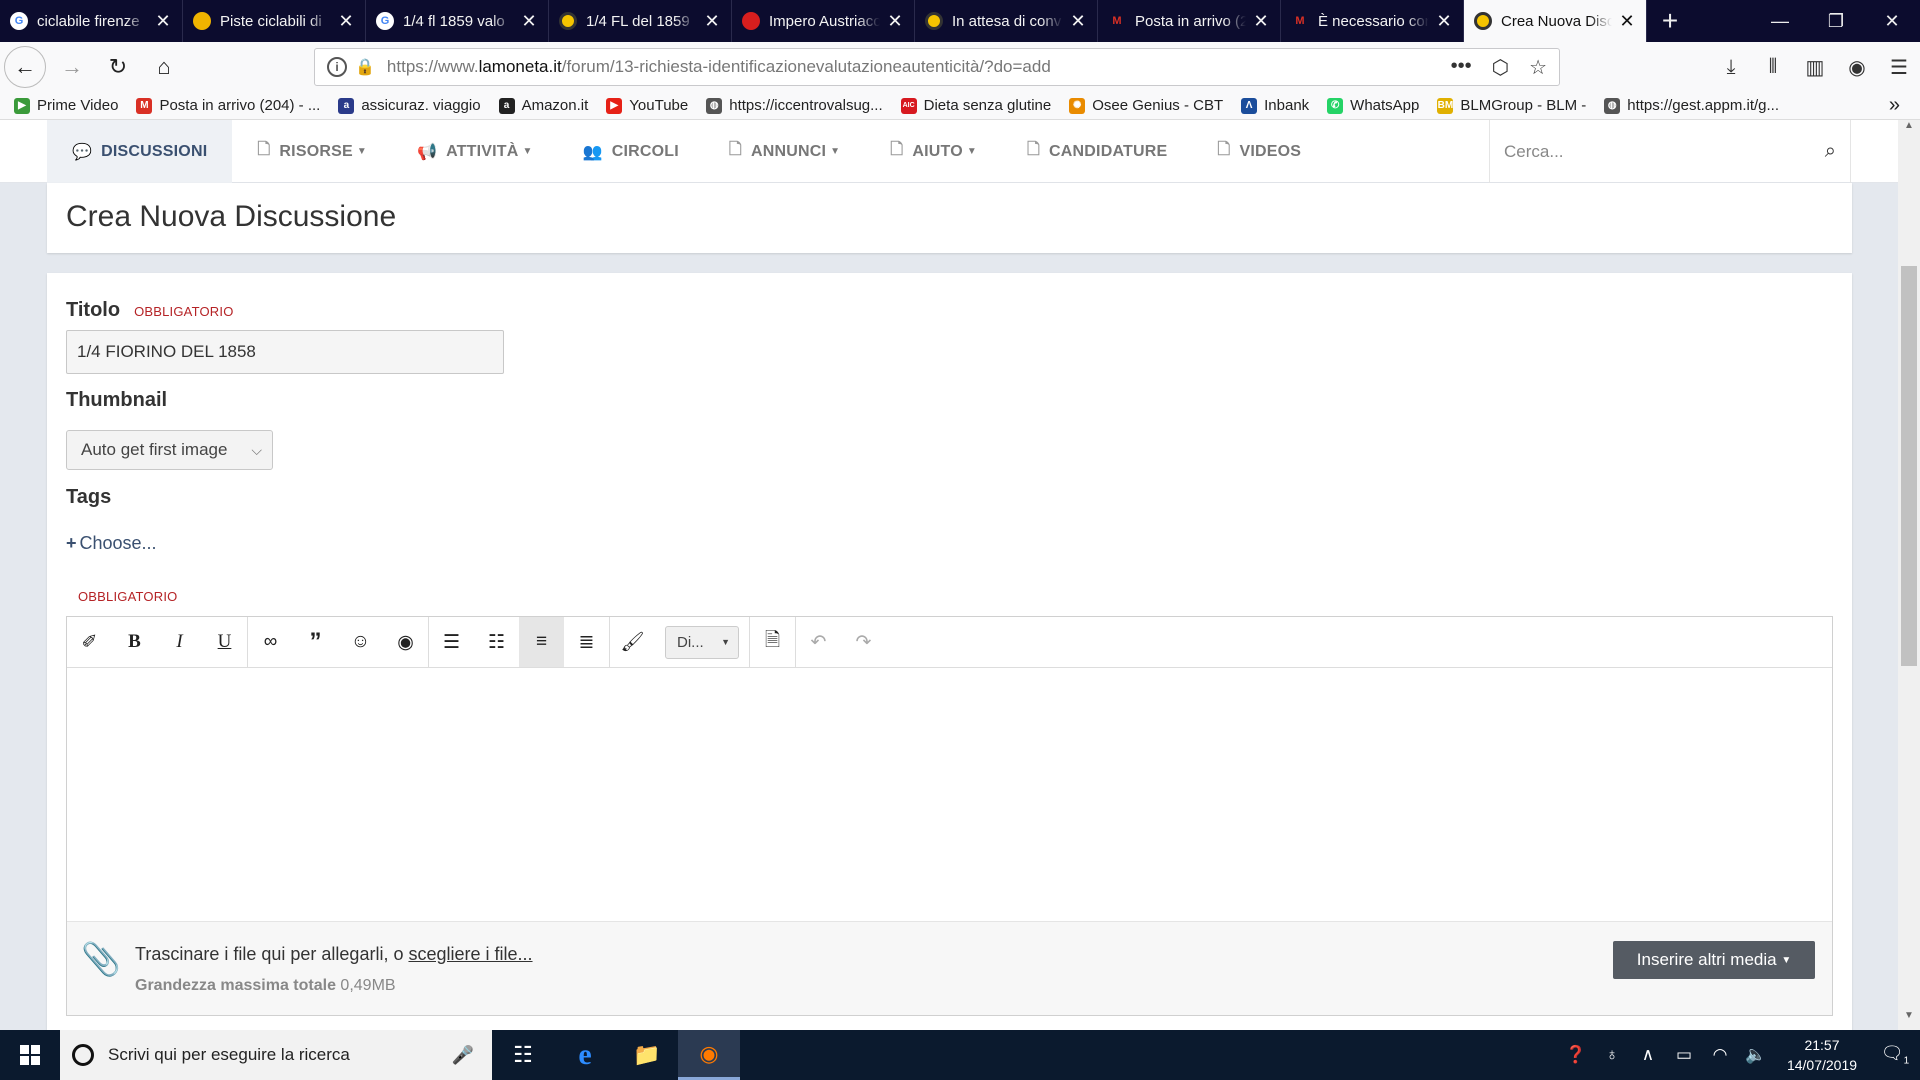 The height and width of the screenshot is (1080, 1920). Describe the element at coordinates (647, 1055) in the screenshot. I see `file-explorer-icon: 📁` at that location.